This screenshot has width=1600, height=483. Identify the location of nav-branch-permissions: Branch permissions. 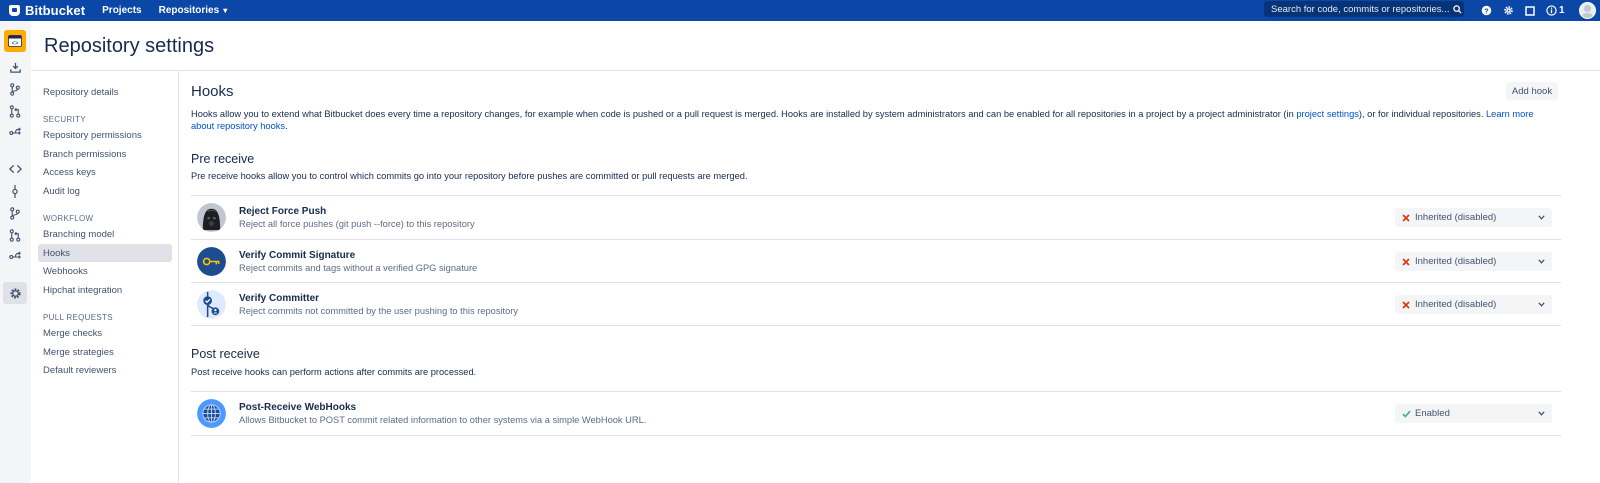
(84, 154).